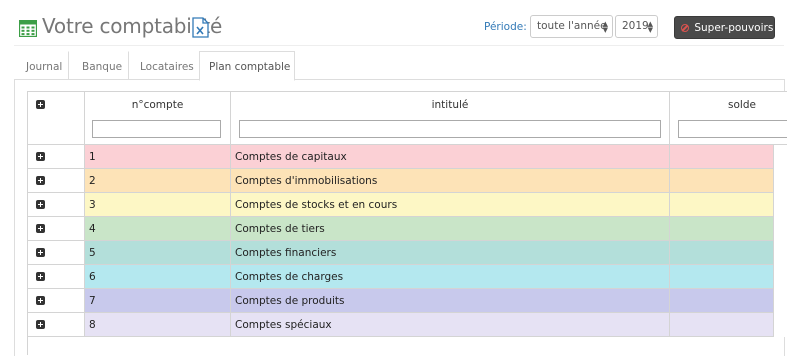  Describe the element at coordinates (450, 229) in the screenshot. I see `intitule-cell: Comptes de tiers` at that location.